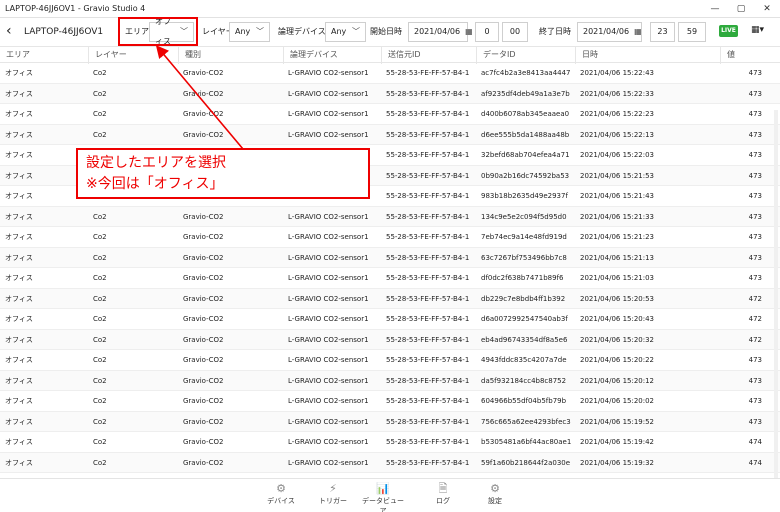 The height and width of the screenshot is (512, 780). Describe the element at coordinates (440, 32) in the screenshot. I see `start-date-input: 2021/04/06 ▦` at that location.